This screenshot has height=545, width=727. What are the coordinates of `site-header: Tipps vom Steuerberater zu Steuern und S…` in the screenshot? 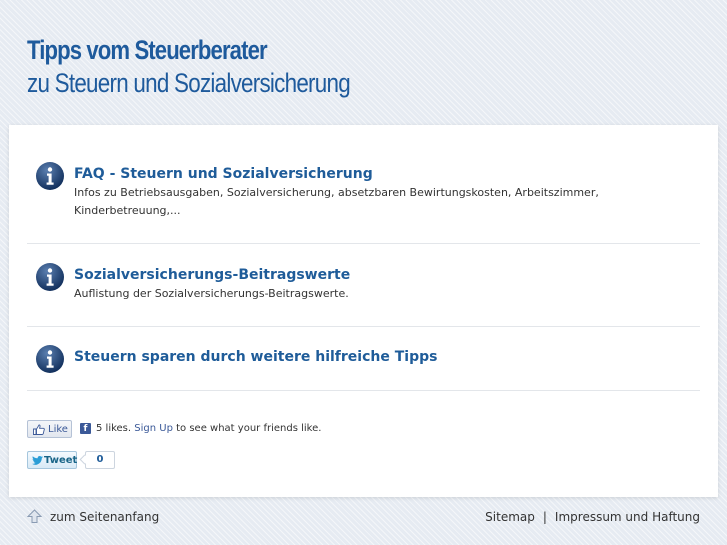 It's located at (221, 67).